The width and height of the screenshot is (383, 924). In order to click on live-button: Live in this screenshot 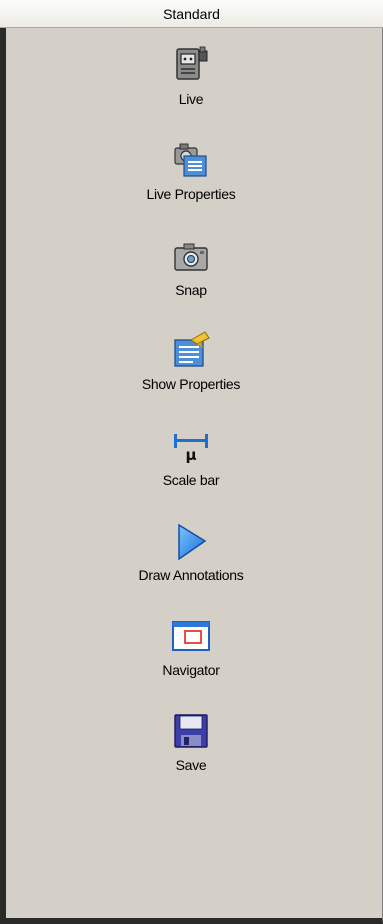, I will do `click(194, 88)`.